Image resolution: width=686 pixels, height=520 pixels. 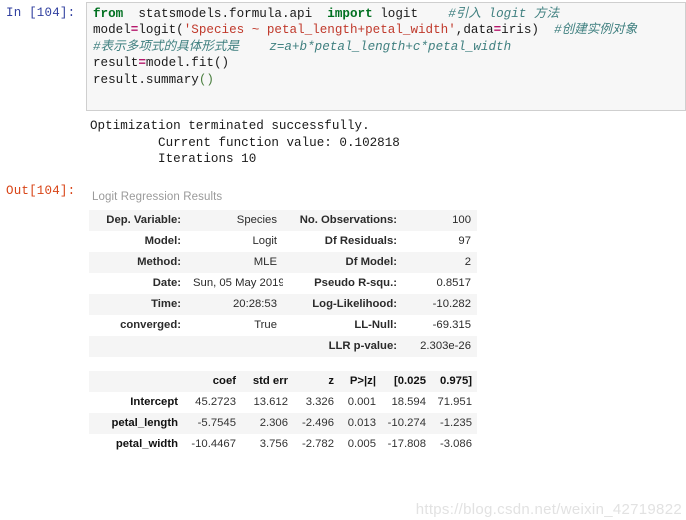 What do you see at coordinates (454, 381) in the screenshot?
I see `coef-column-header: 0.975]` at bounding box center [454, 381].